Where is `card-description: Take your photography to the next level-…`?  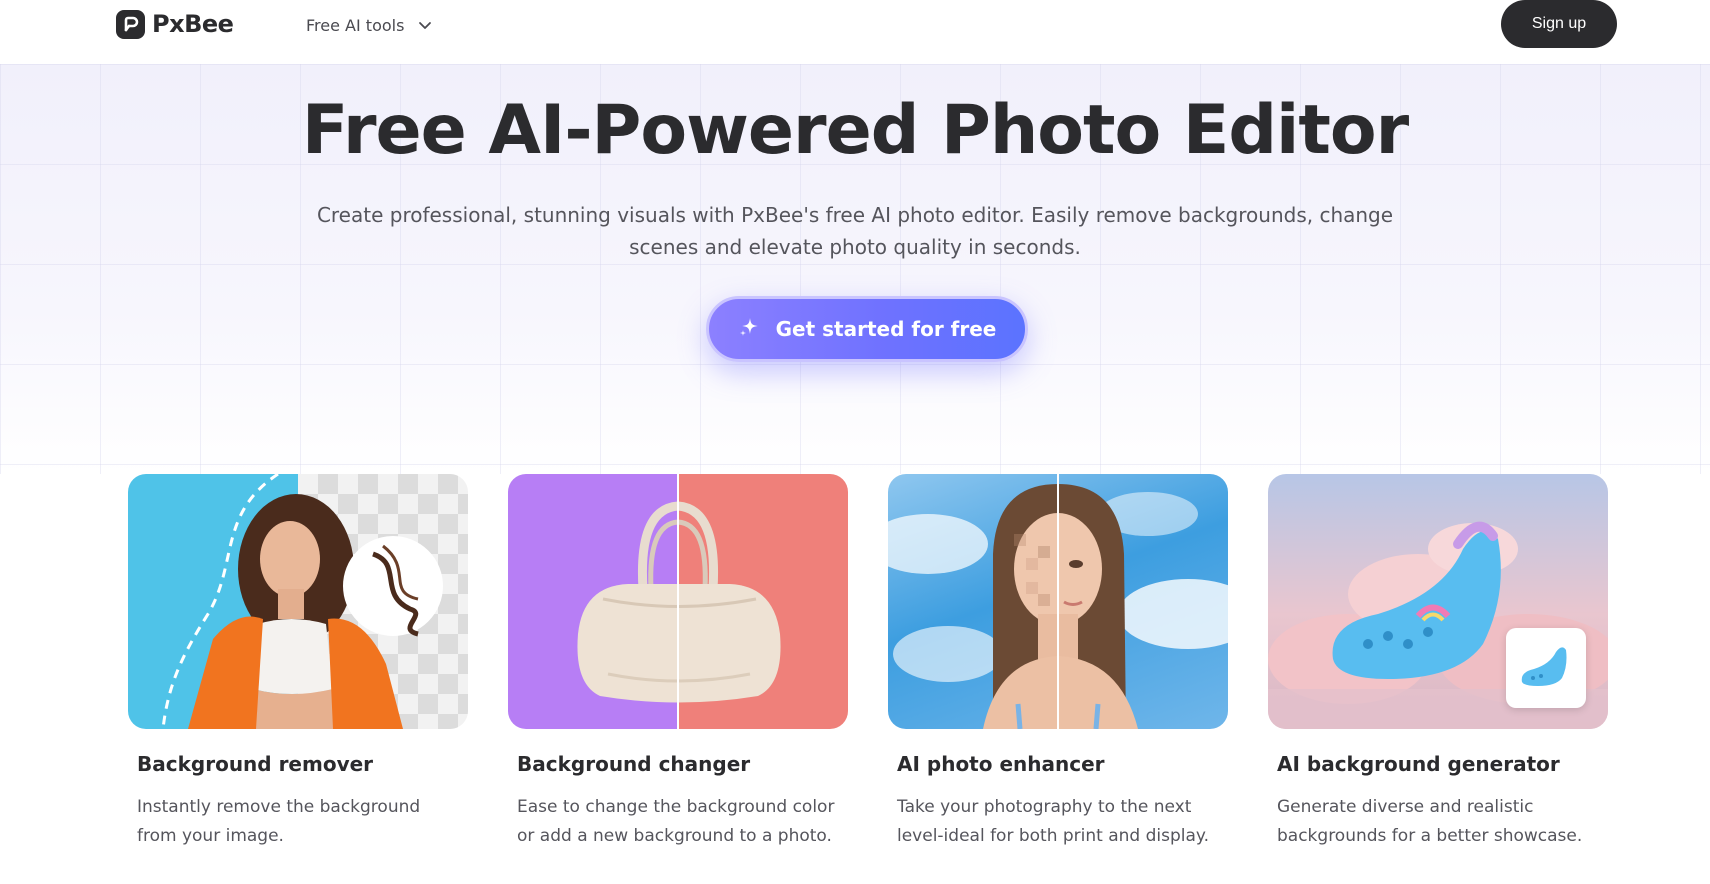 card-description: Take your photography to the next level-… is located at coordinates (1053, 821).